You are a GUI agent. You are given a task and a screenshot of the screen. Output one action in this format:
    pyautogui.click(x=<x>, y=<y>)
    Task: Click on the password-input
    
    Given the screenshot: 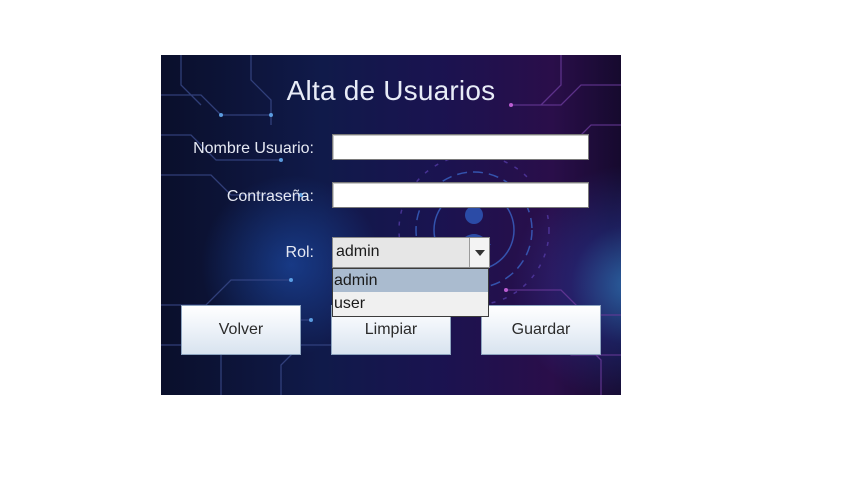 What is the action you would take?
    pyautogui.click(x=460, y=195)
    